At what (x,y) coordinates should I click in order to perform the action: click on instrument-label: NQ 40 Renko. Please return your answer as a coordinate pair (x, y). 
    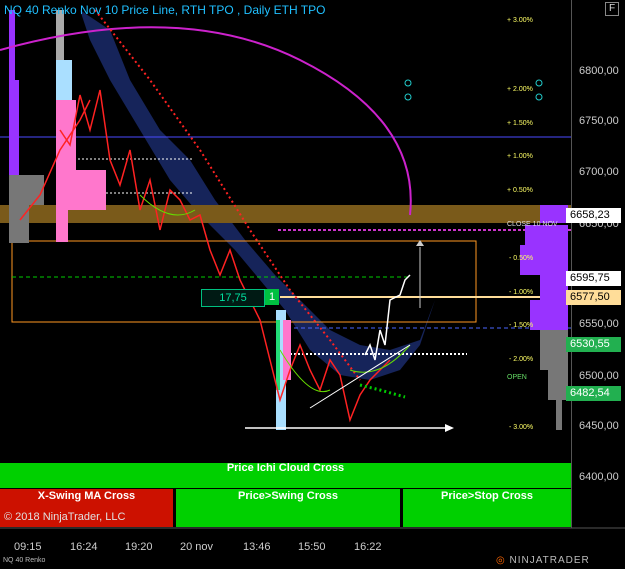
    Looking at the image, I should click on (24, 560).